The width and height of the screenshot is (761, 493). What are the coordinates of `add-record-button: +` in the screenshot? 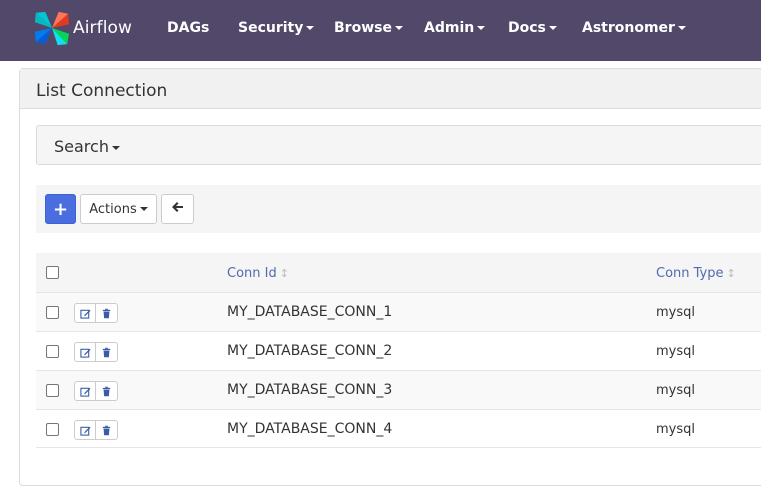 It's located at (60, 209).